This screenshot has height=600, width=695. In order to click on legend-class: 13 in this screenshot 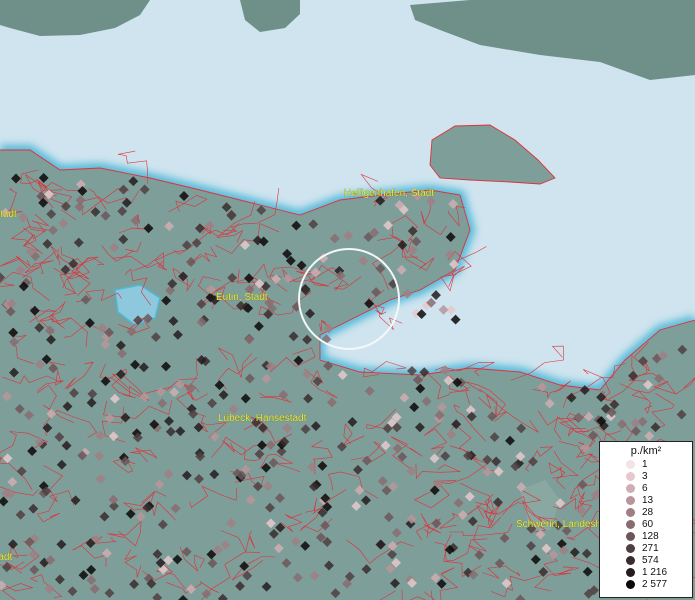, I will do `click(646, 500)`.